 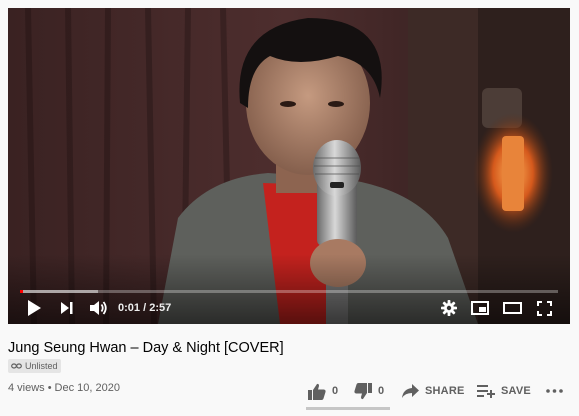 I want to click on progress-played, so click(x=22, y=291).